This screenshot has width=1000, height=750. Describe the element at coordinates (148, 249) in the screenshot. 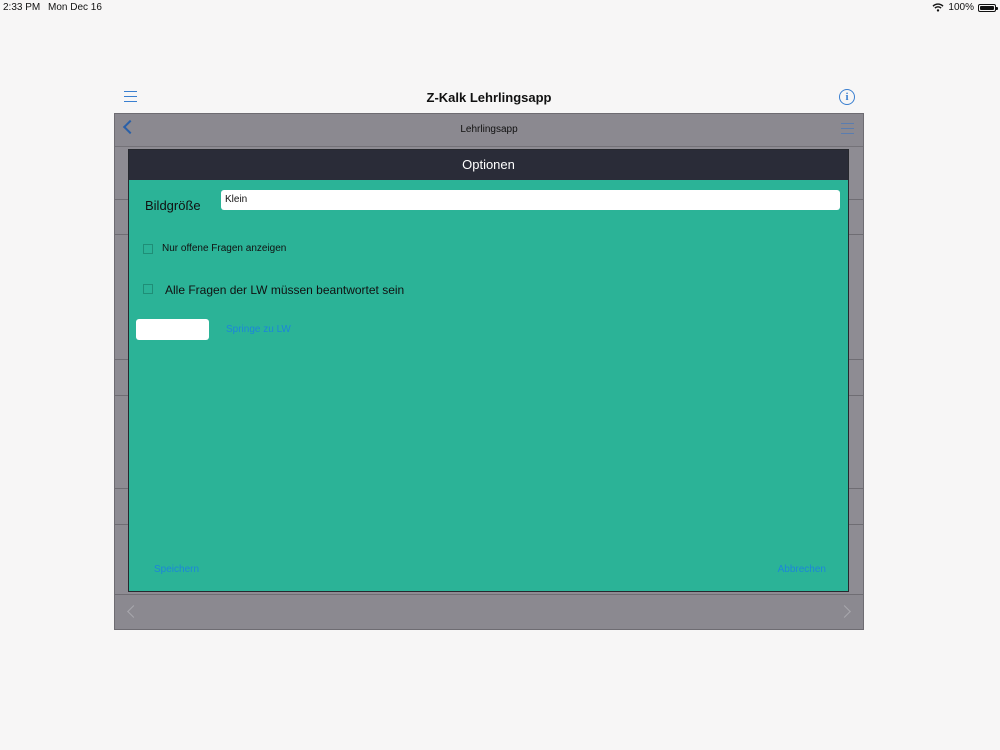

I see `only-open-questions-checkbox` at that location.